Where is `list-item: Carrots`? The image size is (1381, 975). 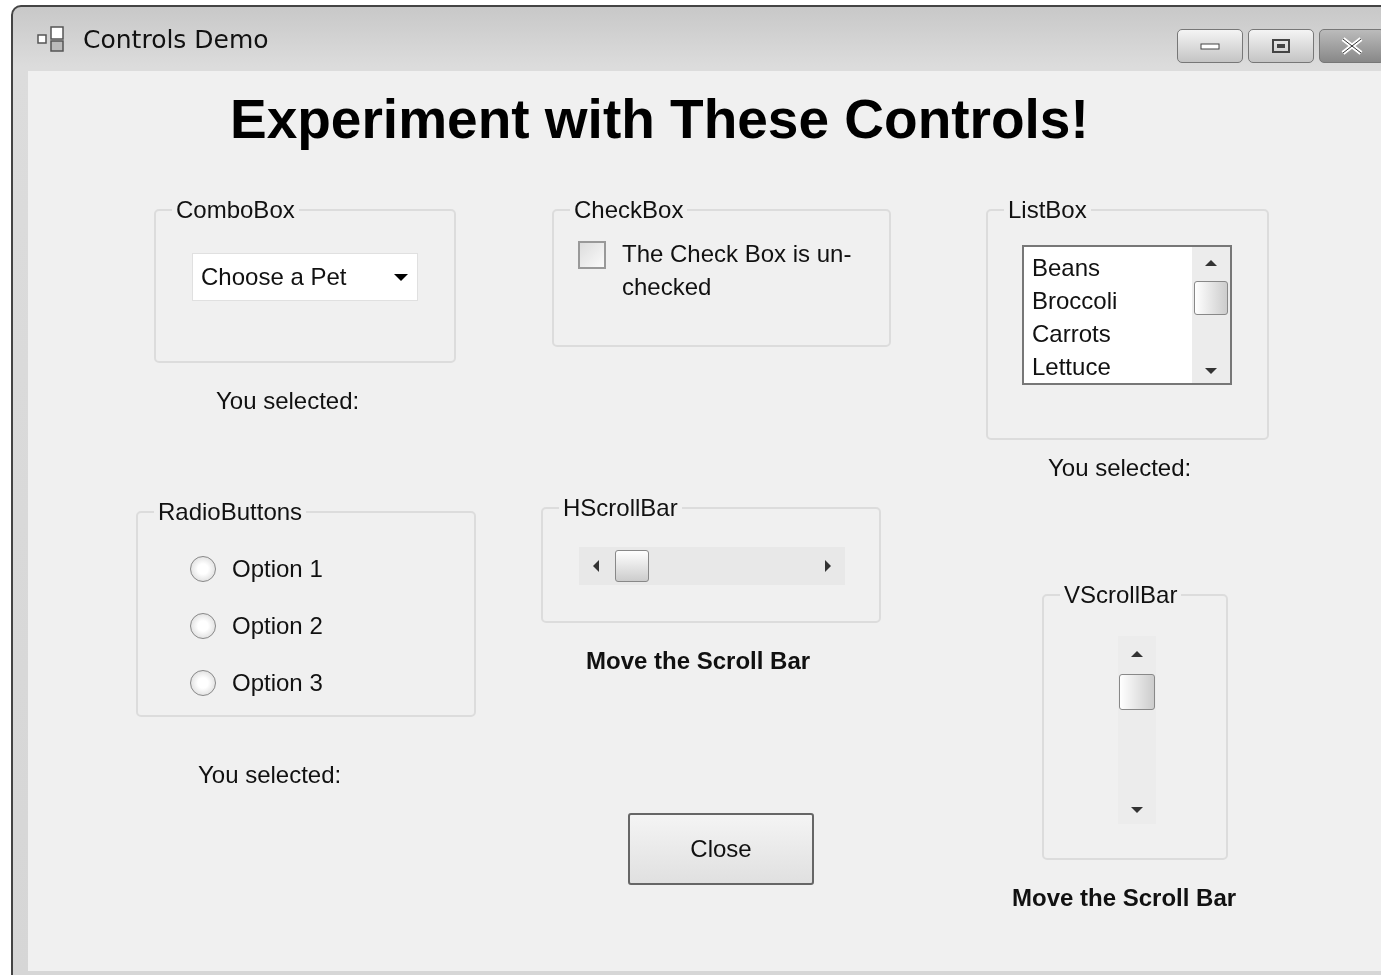 list-item: Carrots is located at coordinates (1112, 333).